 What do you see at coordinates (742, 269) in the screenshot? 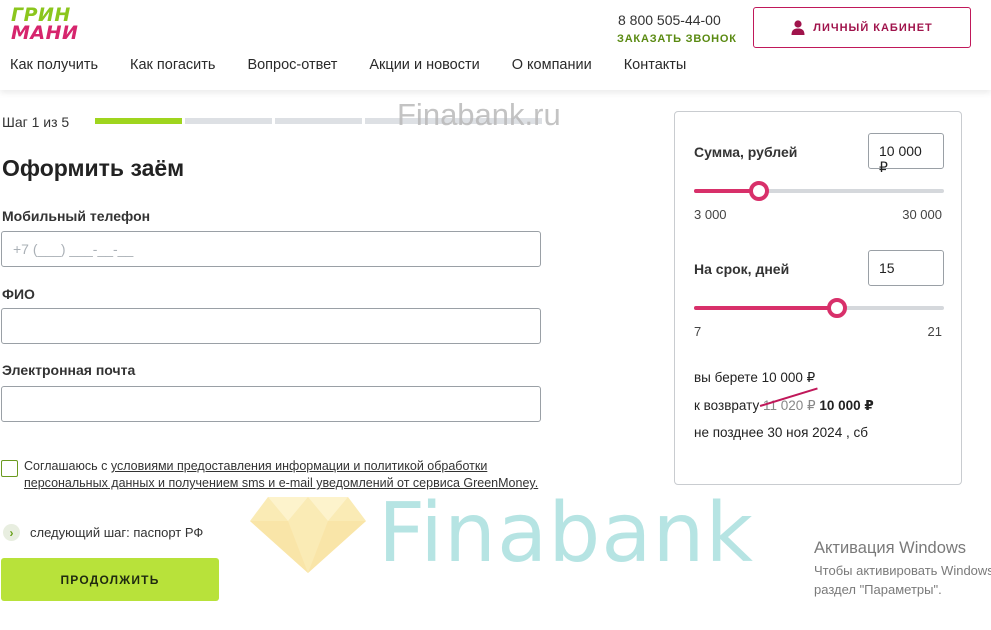
I see `term-label: На срок, дней` at bounding box center [742, 269].